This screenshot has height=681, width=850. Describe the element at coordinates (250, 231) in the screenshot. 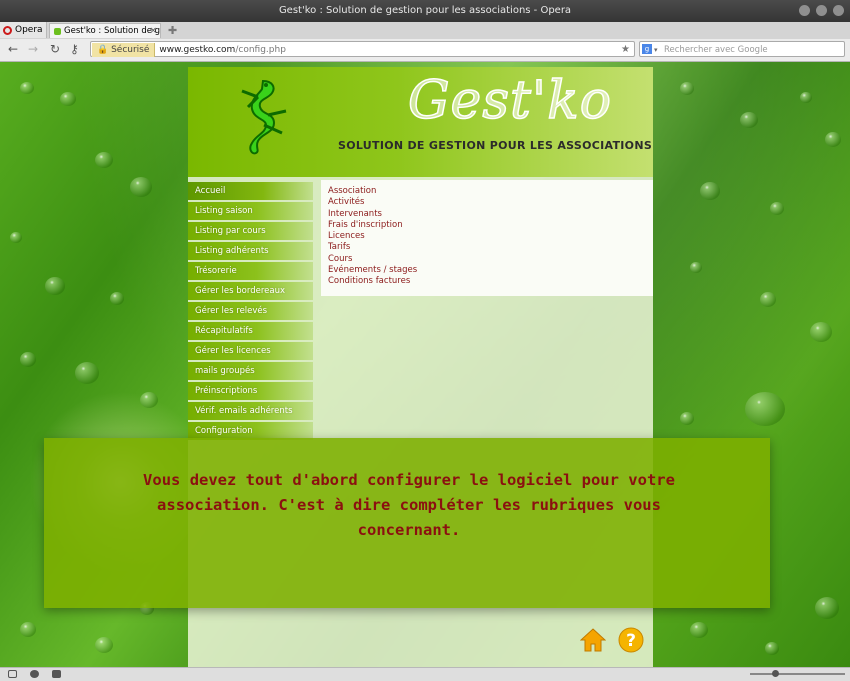

I see `menu-item-listing-par-cours: Listing par cours` at that location.